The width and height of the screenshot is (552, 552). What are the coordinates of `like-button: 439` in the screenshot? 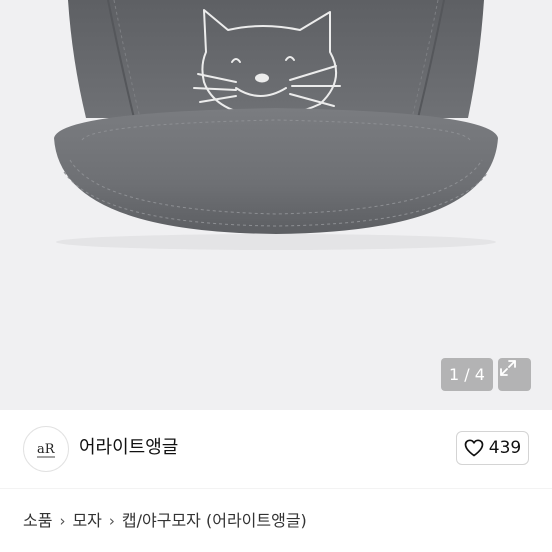 It's located at (492, 448).